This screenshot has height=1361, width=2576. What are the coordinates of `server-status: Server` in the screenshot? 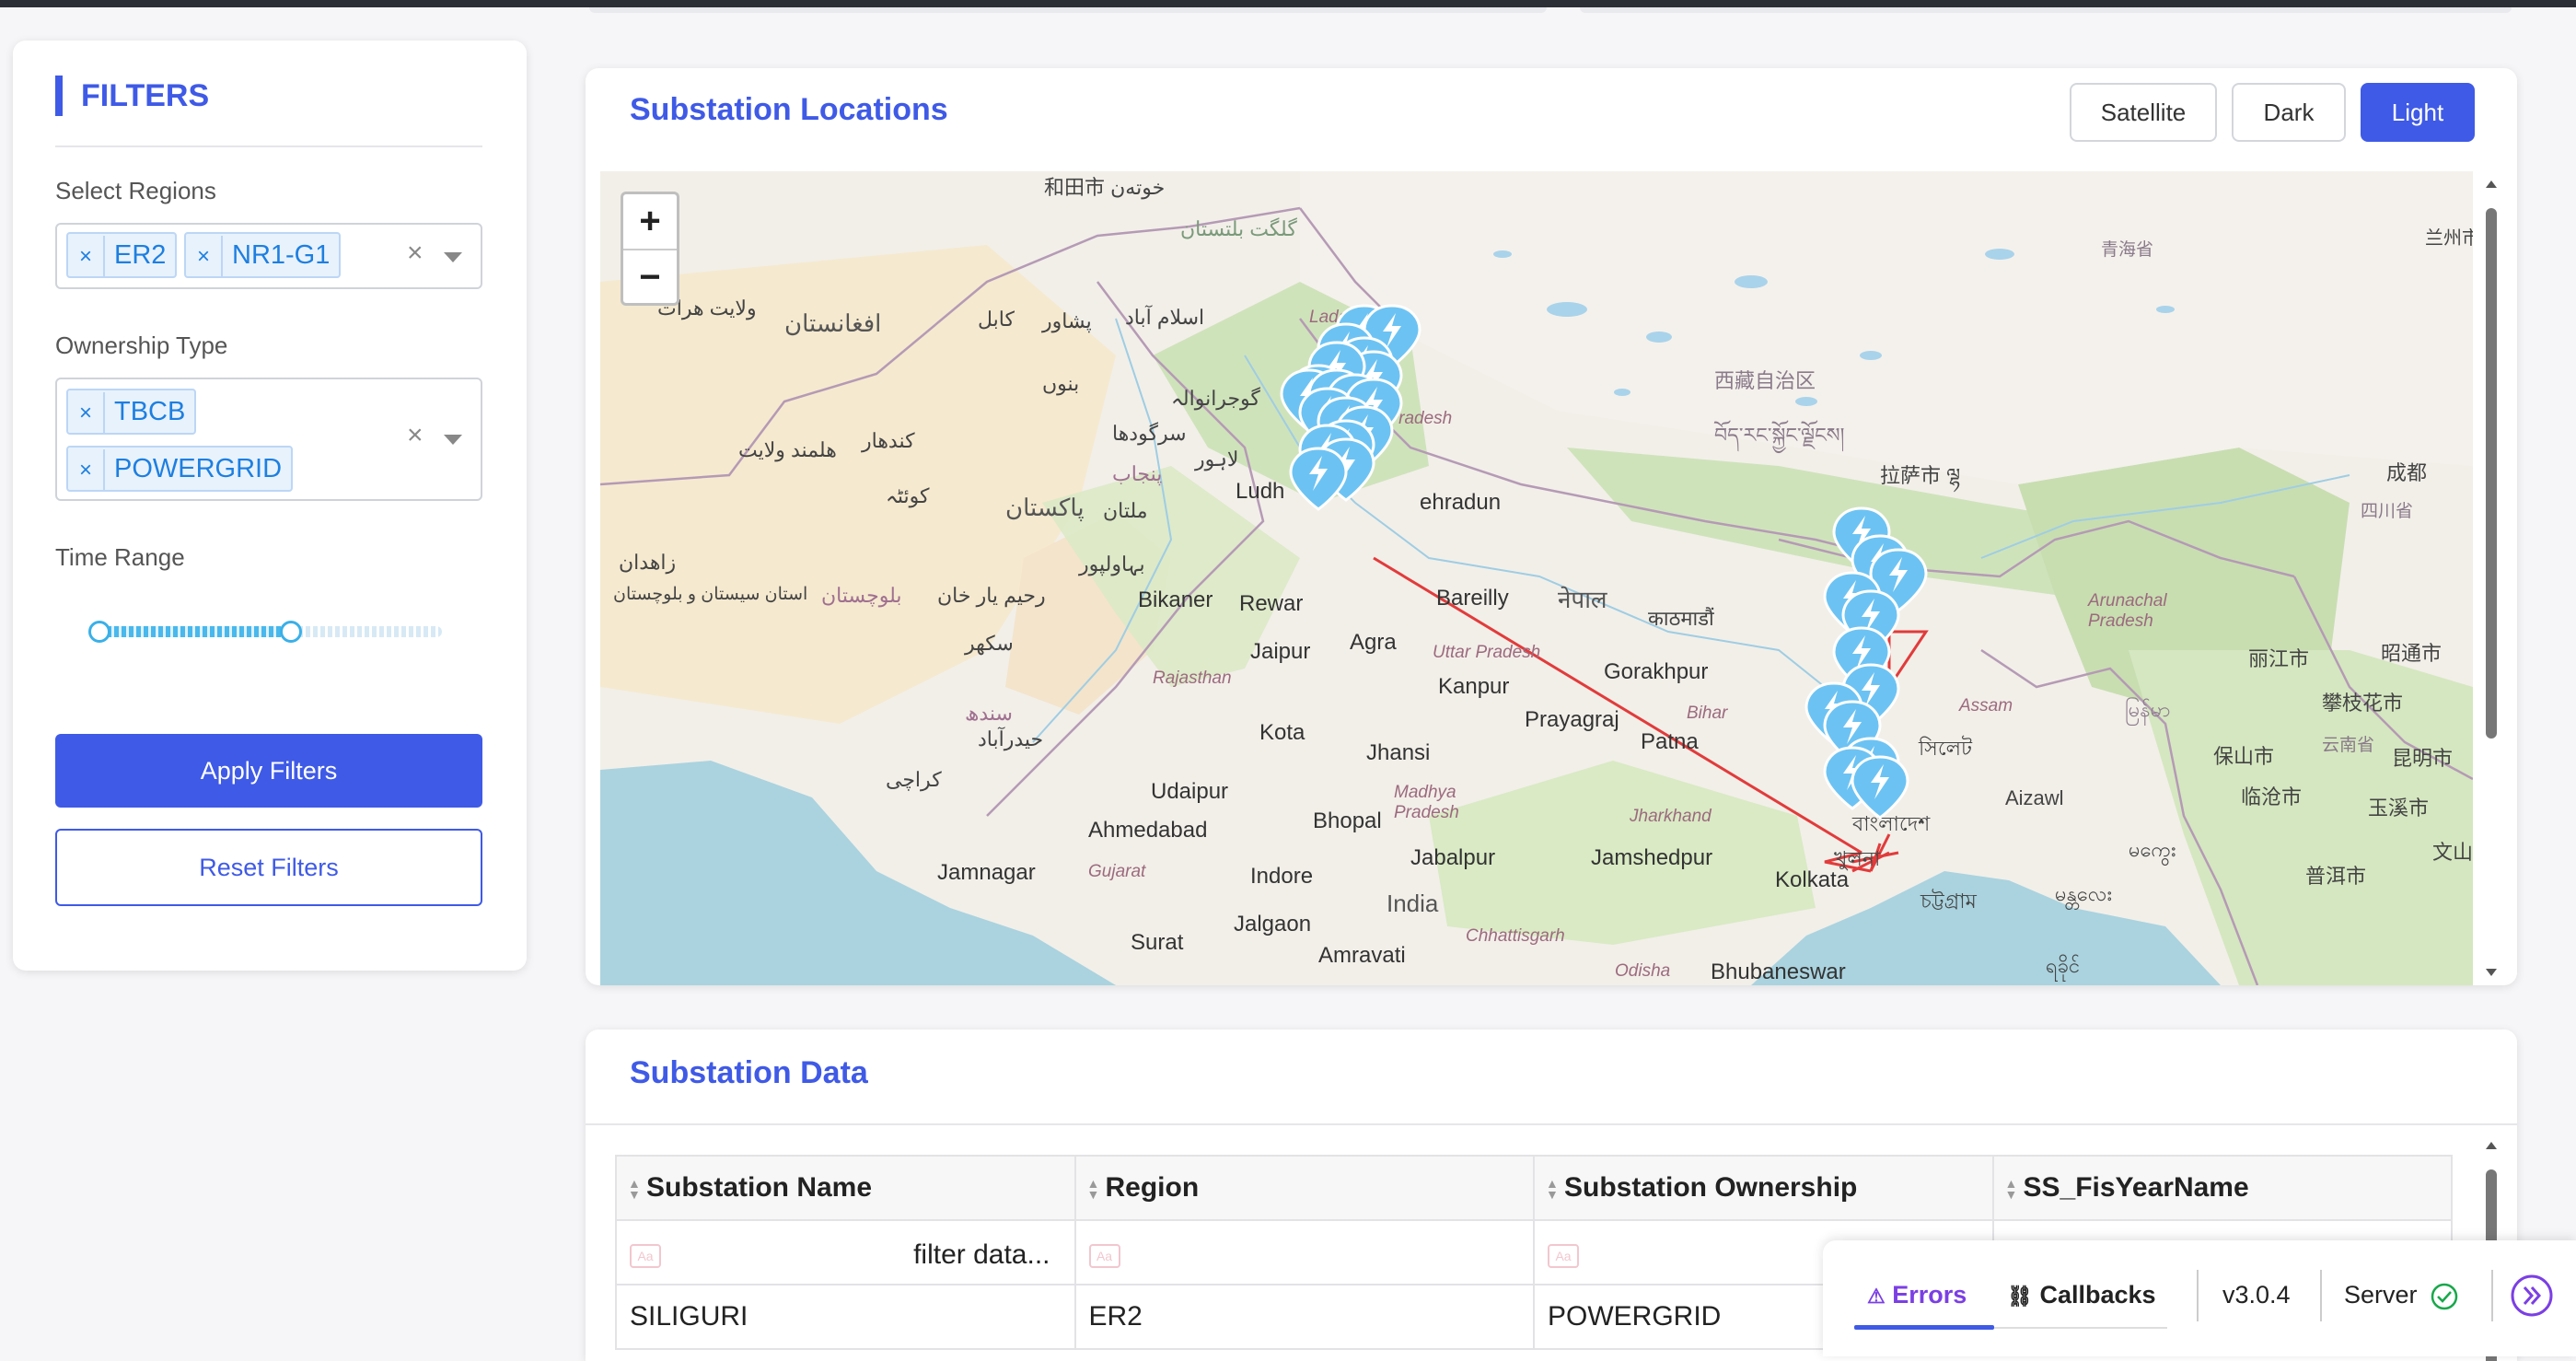 It's located at (2401, 1296).